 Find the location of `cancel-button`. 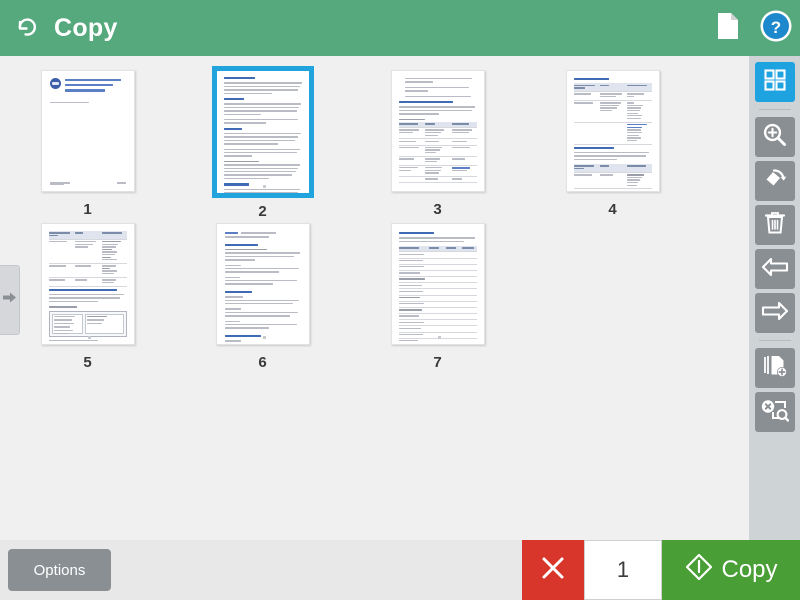

cancel-button is located at coordinates (553, 570).